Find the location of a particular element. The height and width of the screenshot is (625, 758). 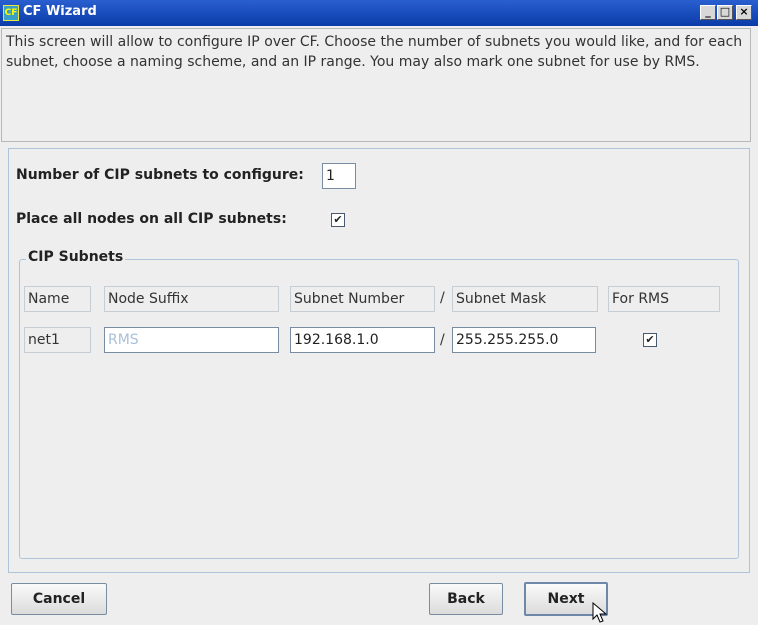

header-slash: / is located at coordinates (442, 298).